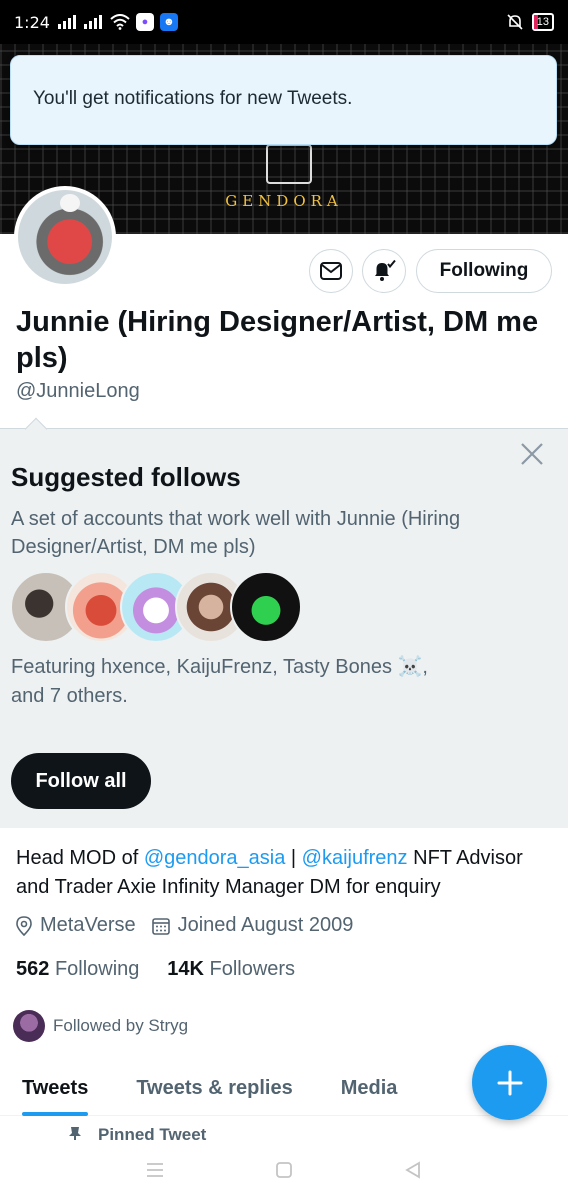  What do you see at coordinates (88, 925) in the screenshot?
I see `location-text: MetaVerse` at bounding box center [88, 925].